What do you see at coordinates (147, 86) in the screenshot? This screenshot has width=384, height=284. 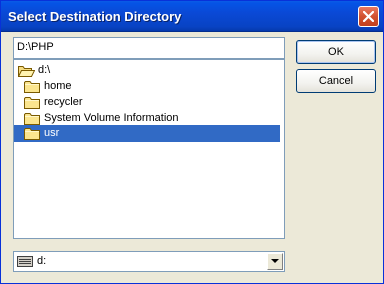 I see `list-item-home: home` at bounding box center [147, 86].